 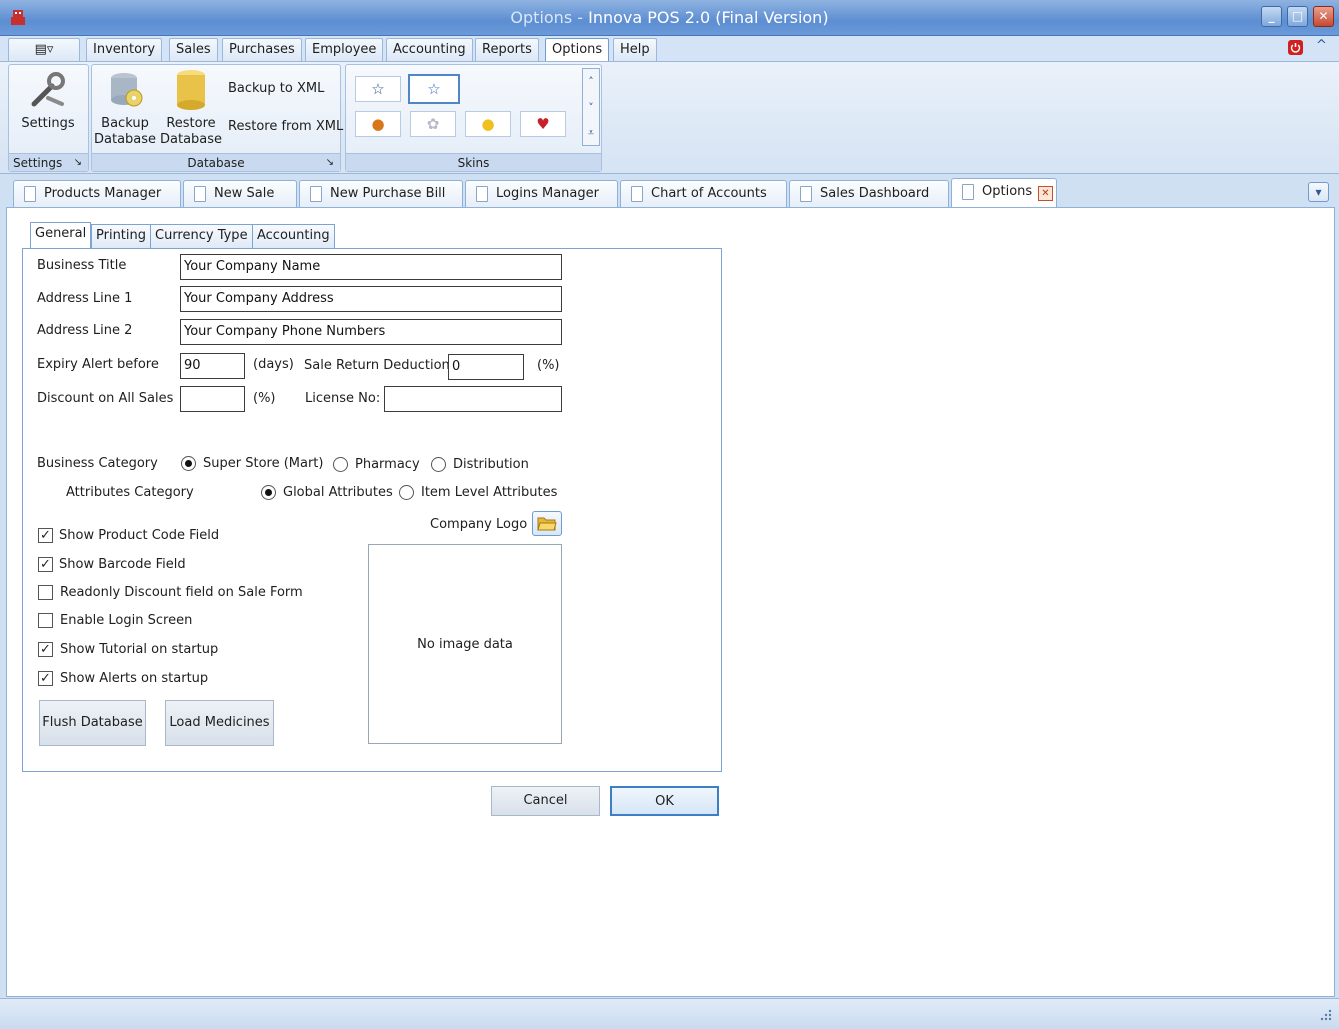 I want to click on subtab-accounting: Accounting, so click(x=293, y=236).